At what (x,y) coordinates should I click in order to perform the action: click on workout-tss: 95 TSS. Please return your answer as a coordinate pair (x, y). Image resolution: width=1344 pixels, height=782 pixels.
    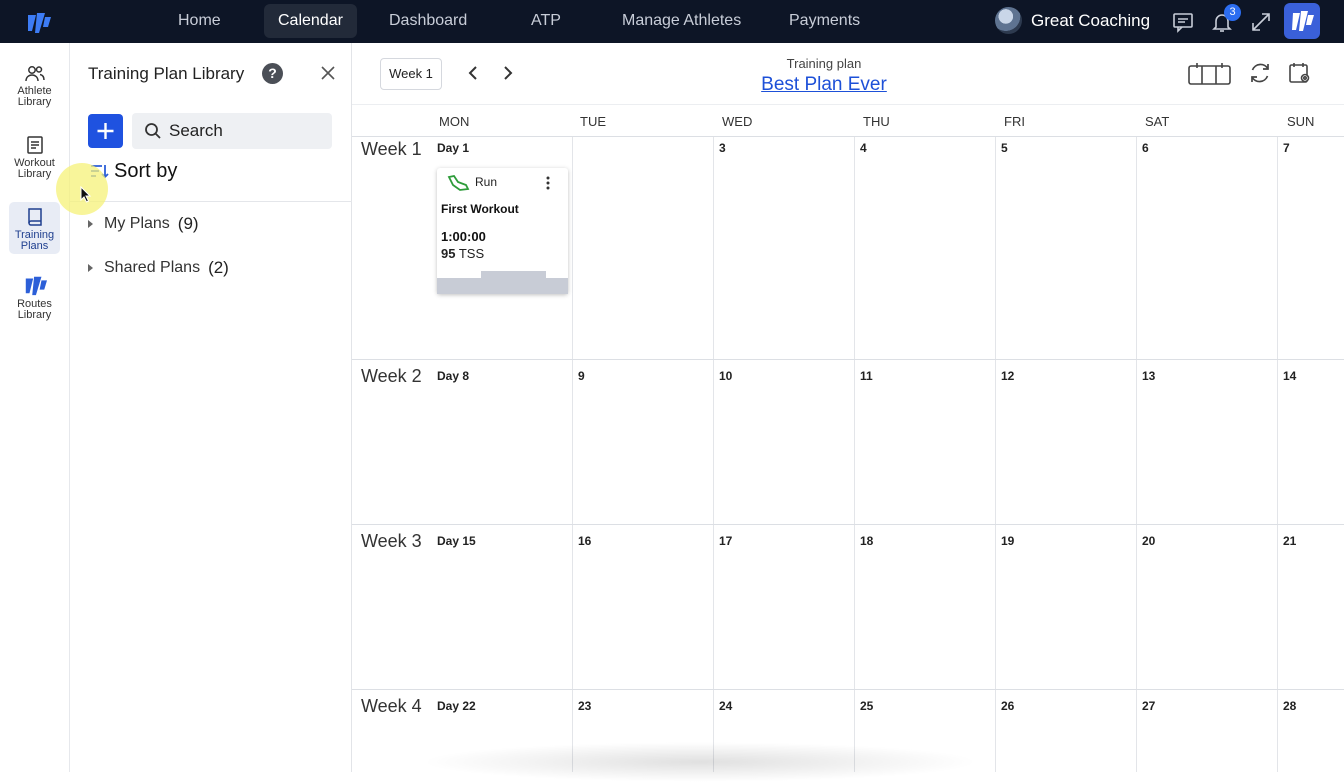
    Looking at the image, I should click on (462, 253).